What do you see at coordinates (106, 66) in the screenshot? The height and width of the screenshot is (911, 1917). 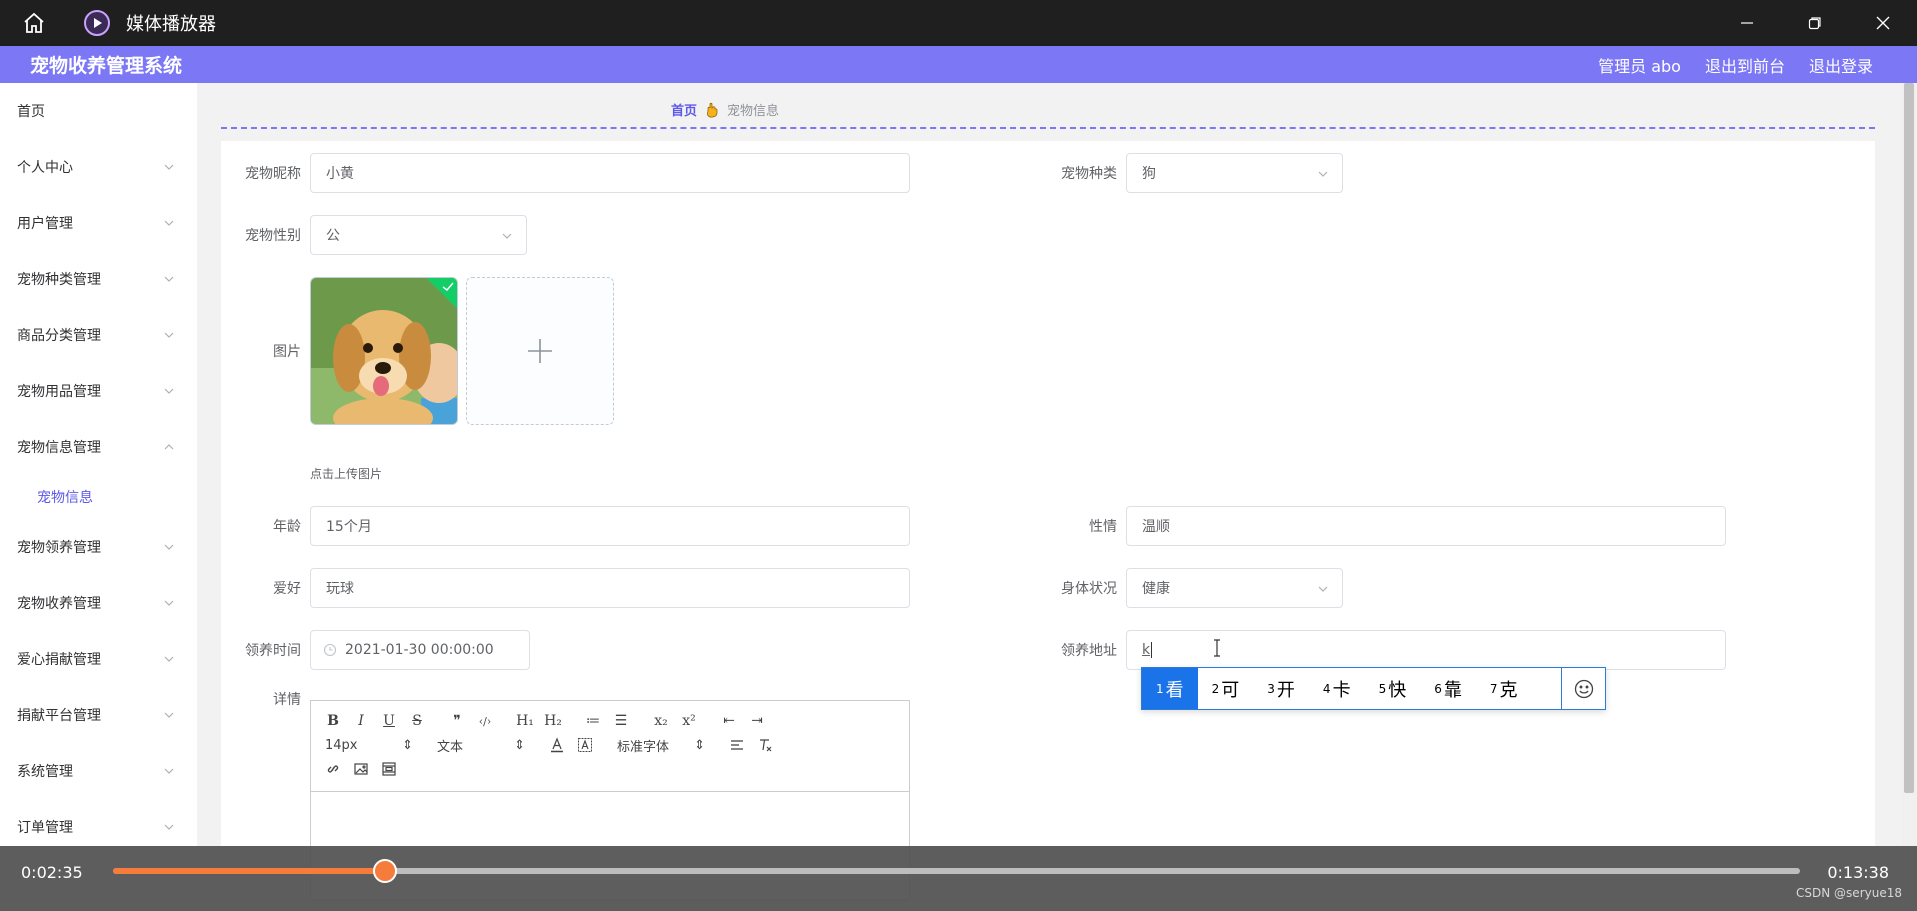 I see `app-title: 宠物收养管理系统` at bounding box center [106, 66].